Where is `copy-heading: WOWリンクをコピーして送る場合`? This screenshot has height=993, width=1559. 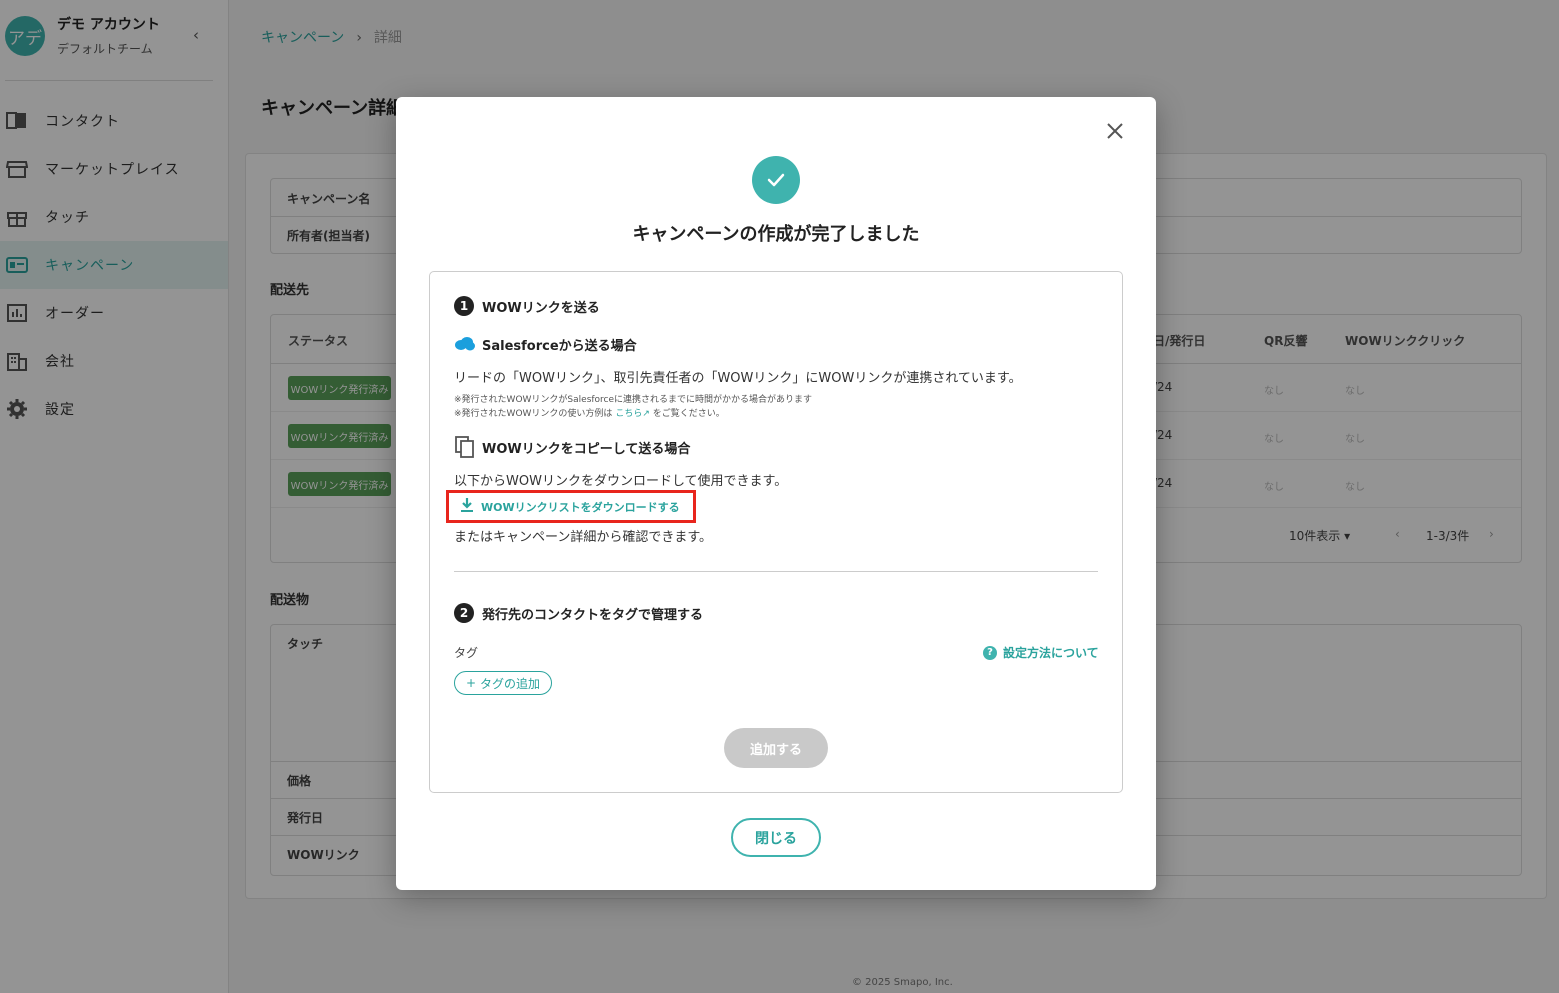 copy-heading: WOWリンクをコピーして送る場合 is located at coordinates (572, 447).